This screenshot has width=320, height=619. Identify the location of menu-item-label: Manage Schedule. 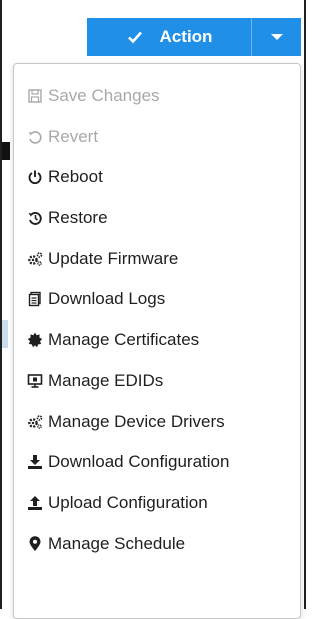
(117, 543).